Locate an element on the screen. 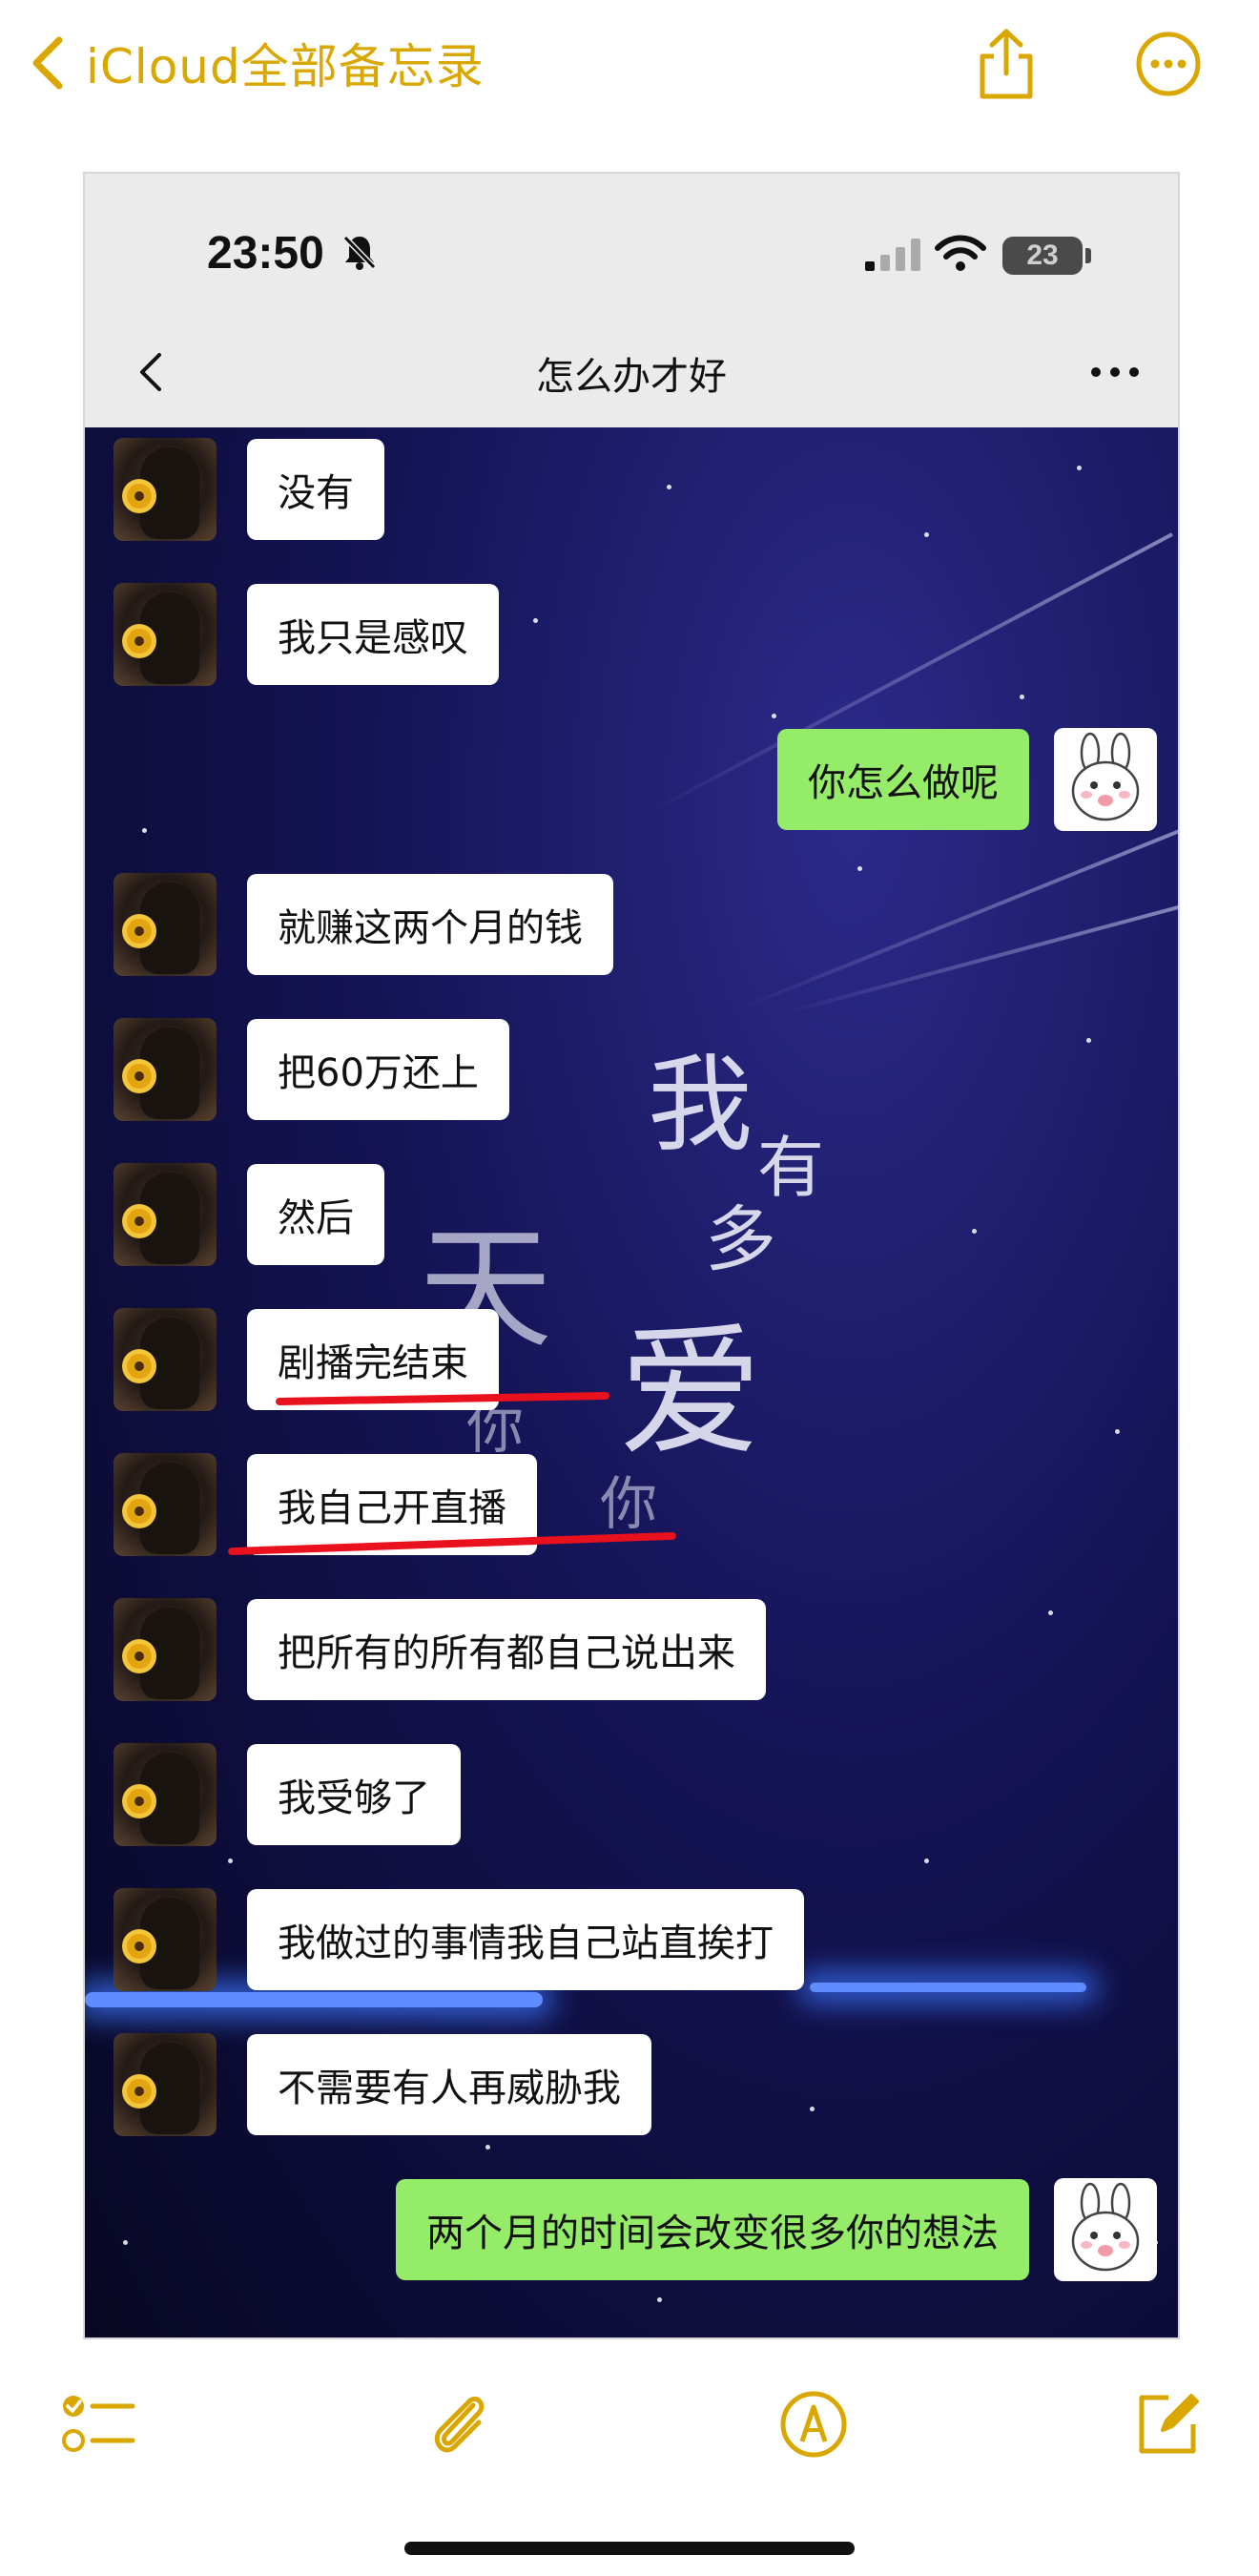 Image resolution: width=1259 pixels, height=2576 pixels. background-lyric: 你 is located at coordinates (628, 1504).